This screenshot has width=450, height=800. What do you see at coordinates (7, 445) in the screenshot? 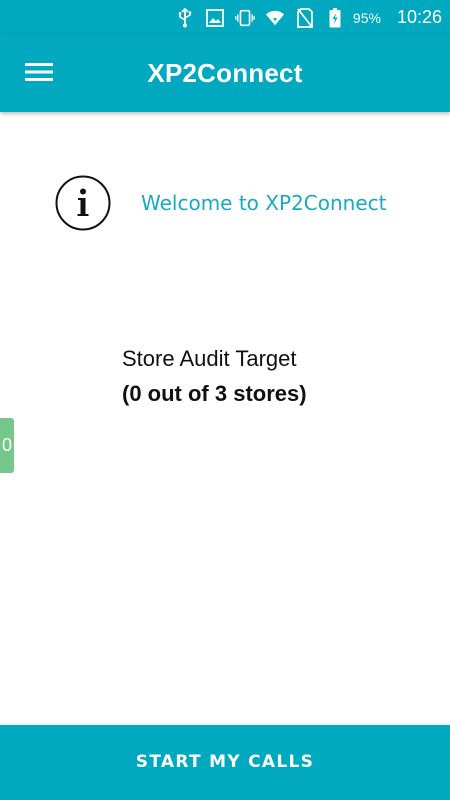
I see `side-tab: 0` at bounding box center [7, 445].